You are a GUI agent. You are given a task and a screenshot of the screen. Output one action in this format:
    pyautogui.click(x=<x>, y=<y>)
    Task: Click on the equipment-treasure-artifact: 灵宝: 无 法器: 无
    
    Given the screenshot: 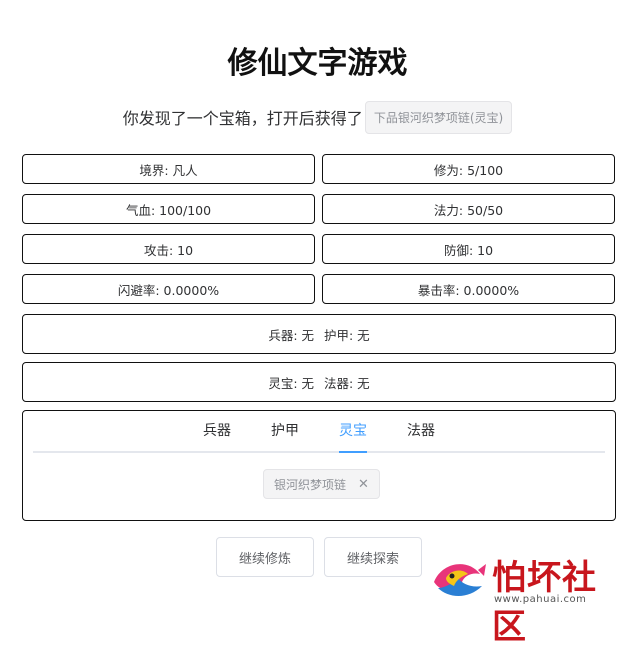 What is the action you would take?
    pyautogui.click(x=319, y=382)
    